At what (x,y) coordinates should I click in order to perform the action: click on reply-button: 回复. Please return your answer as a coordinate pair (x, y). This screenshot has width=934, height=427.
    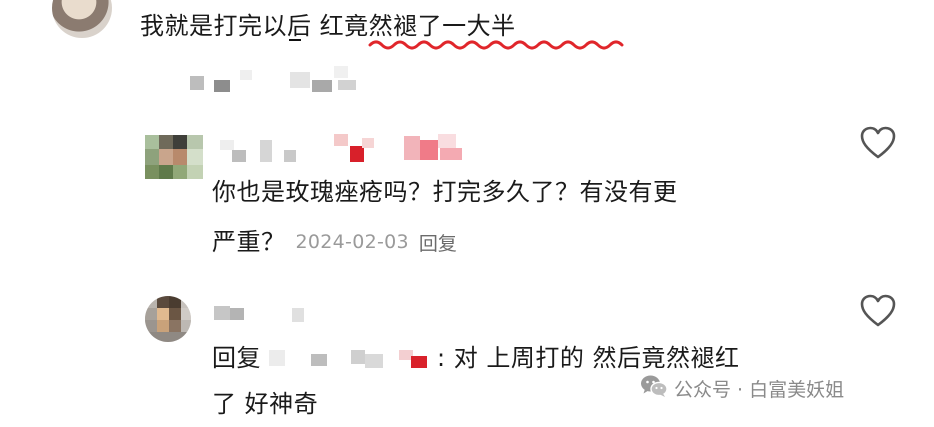
    Looking at the image, I should click on (438, 242).